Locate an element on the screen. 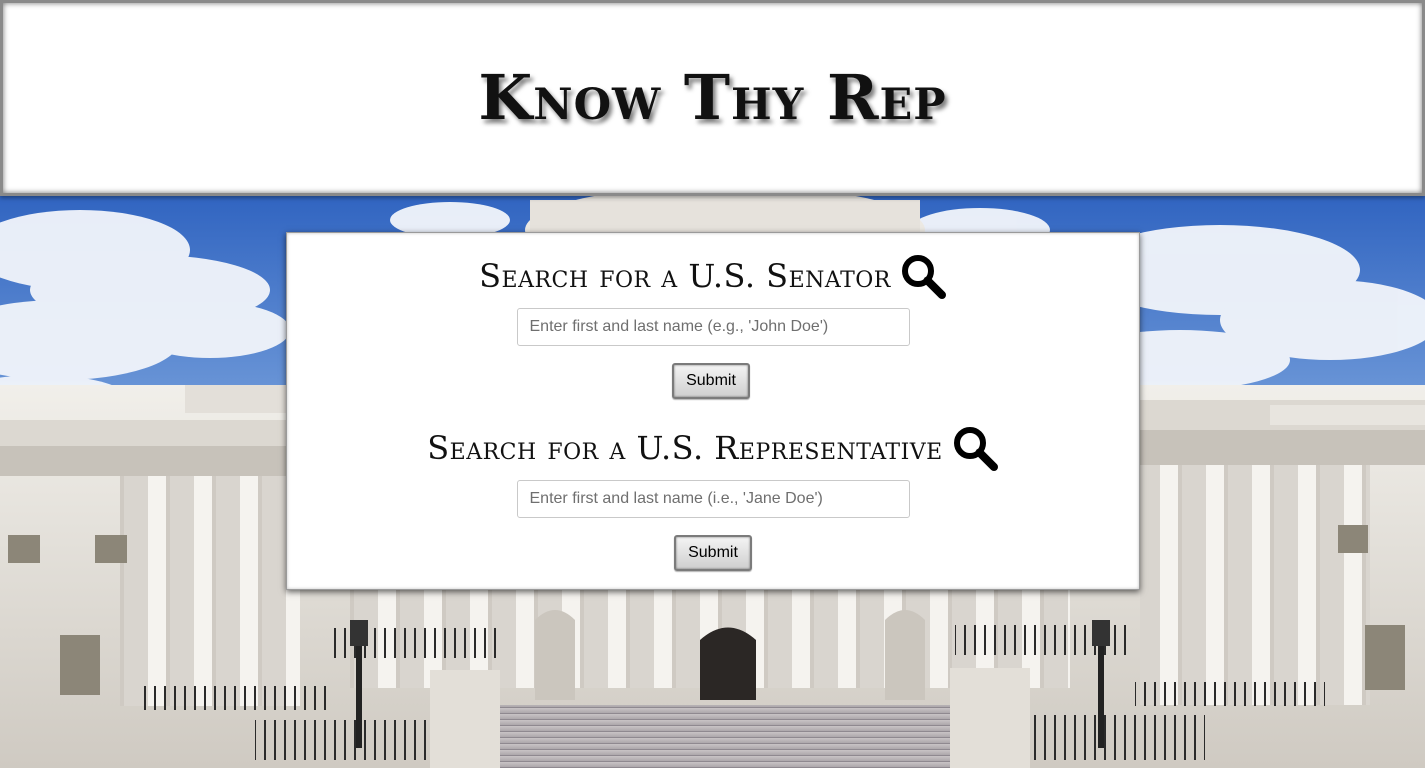 This screenshot has height=768, width=1425. representative-name-input is located at coordinates (713, 499).